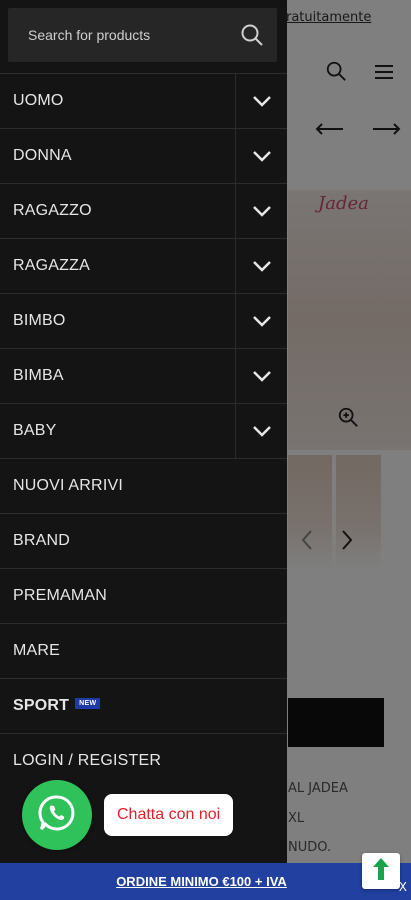 The width and height of the screenshot is (411, 900). I want to click on menu-item-nuovi-arrivi: NUOVI ARRIVI, so click(143, 485).